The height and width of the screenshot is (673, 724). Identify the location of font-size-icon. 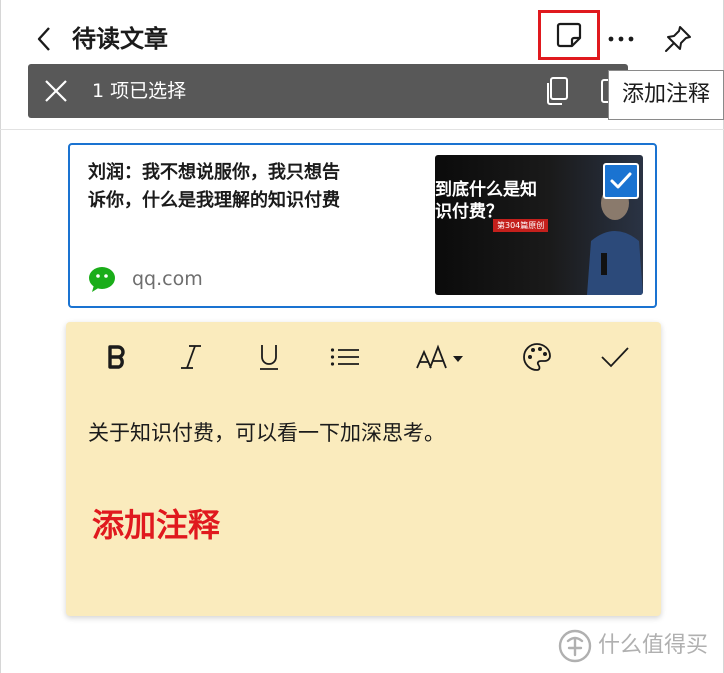
(439, 356).